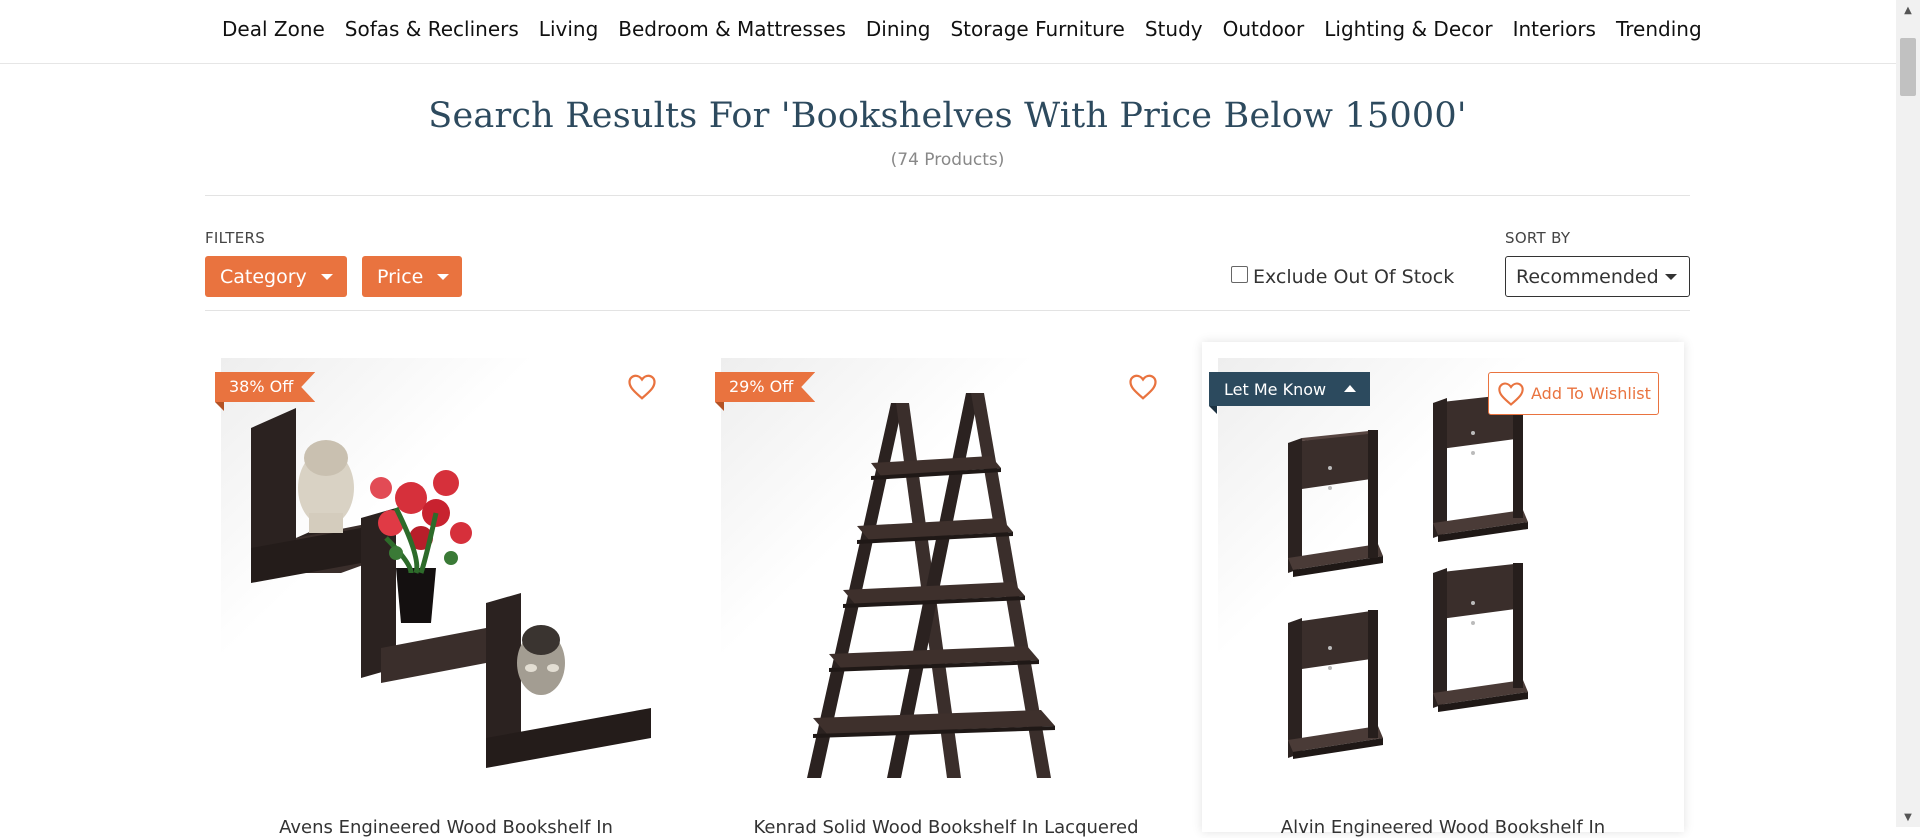 This screenshot has height=838, width=1920. I want to click on nav-item-deal-zone: Deal Zone, so click(273, 29).